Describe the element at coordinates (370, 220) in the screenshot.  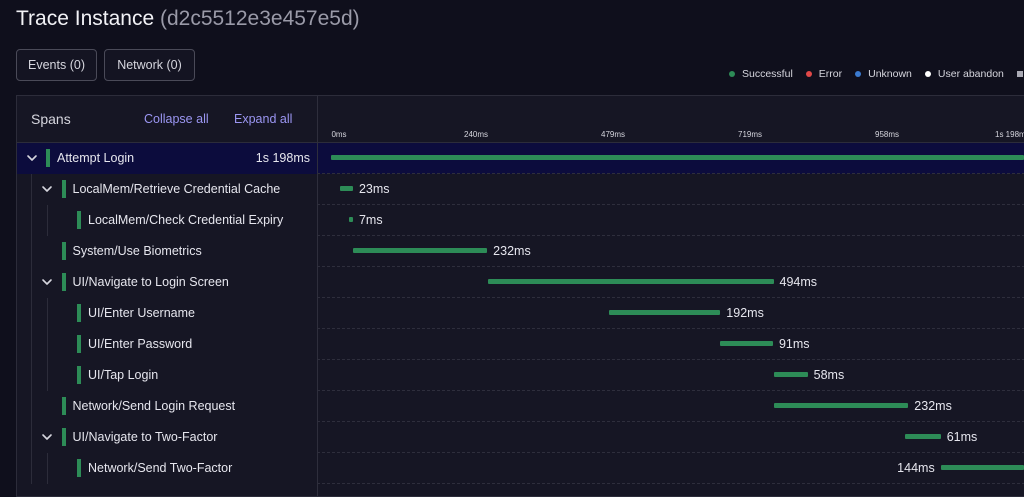
I see `span-duration-label: 7ms` at that location.